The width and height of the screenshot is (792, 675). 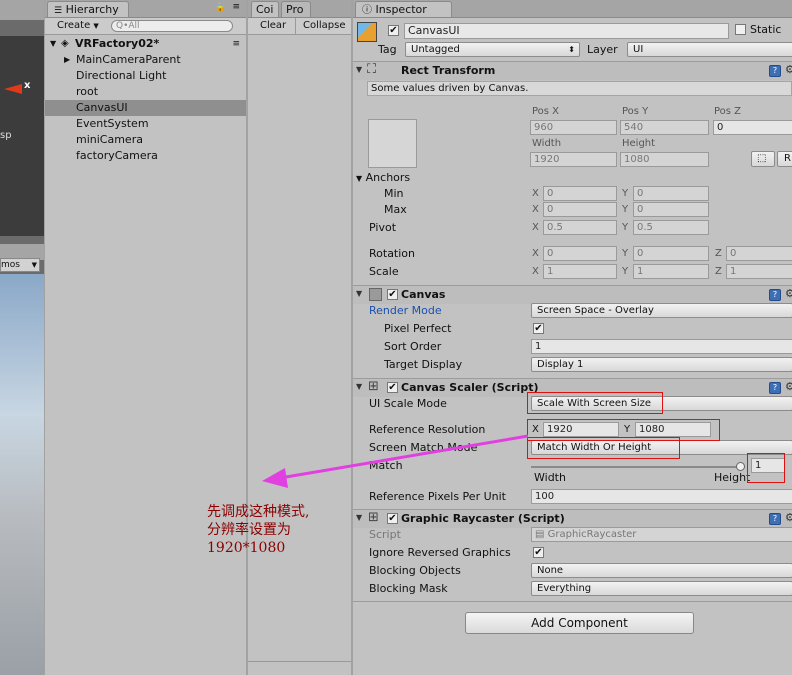 What do you see at coordinates (258, 512) in the screenshot?
I see `annotation-line-1: 先调成这种模式,` at bounding box center [258, 512].